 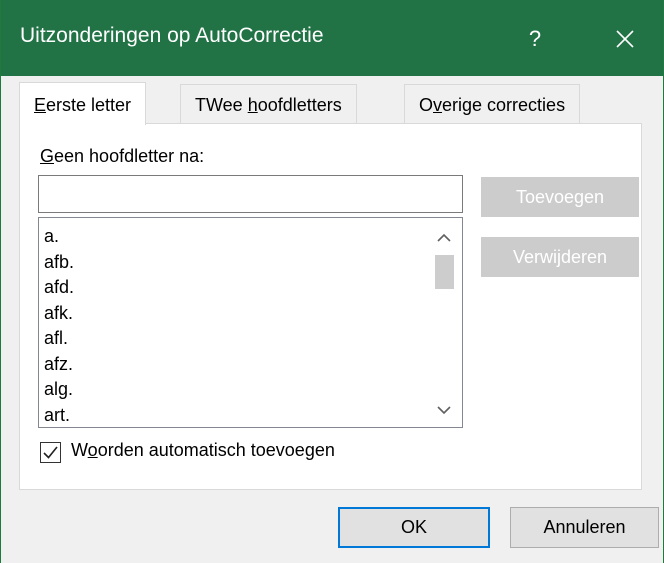 What do you see at coordinates (0, 281) in the screenshot?
I see `window-border-left` at bounding box center [0, 281].